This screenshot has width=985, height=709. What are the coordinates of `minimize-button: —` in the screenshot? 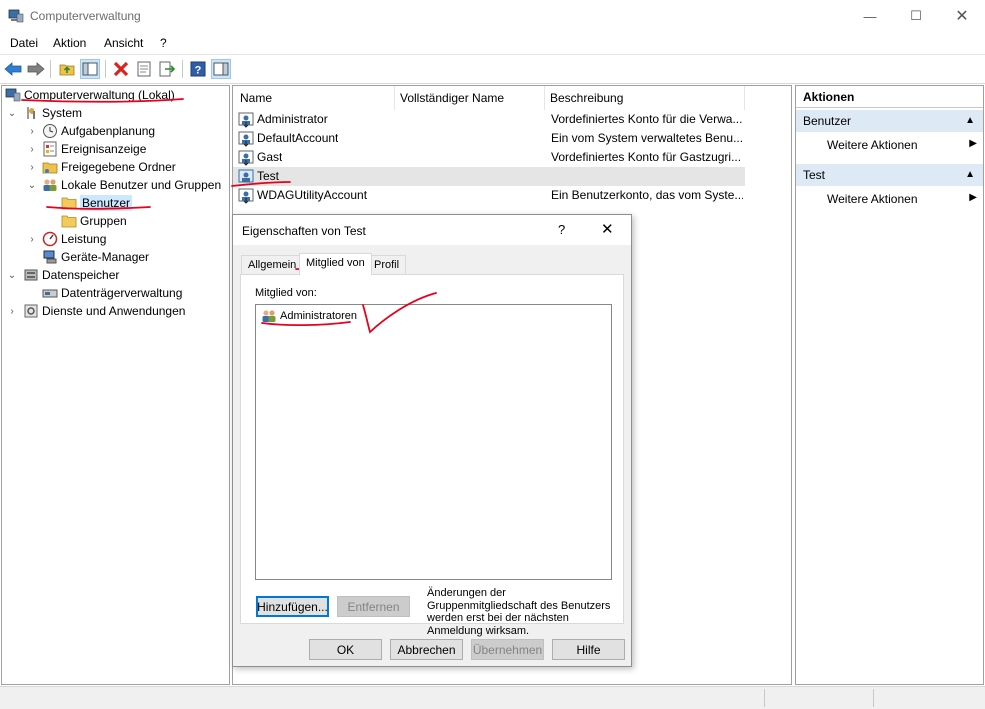 It's located at (870, 16).